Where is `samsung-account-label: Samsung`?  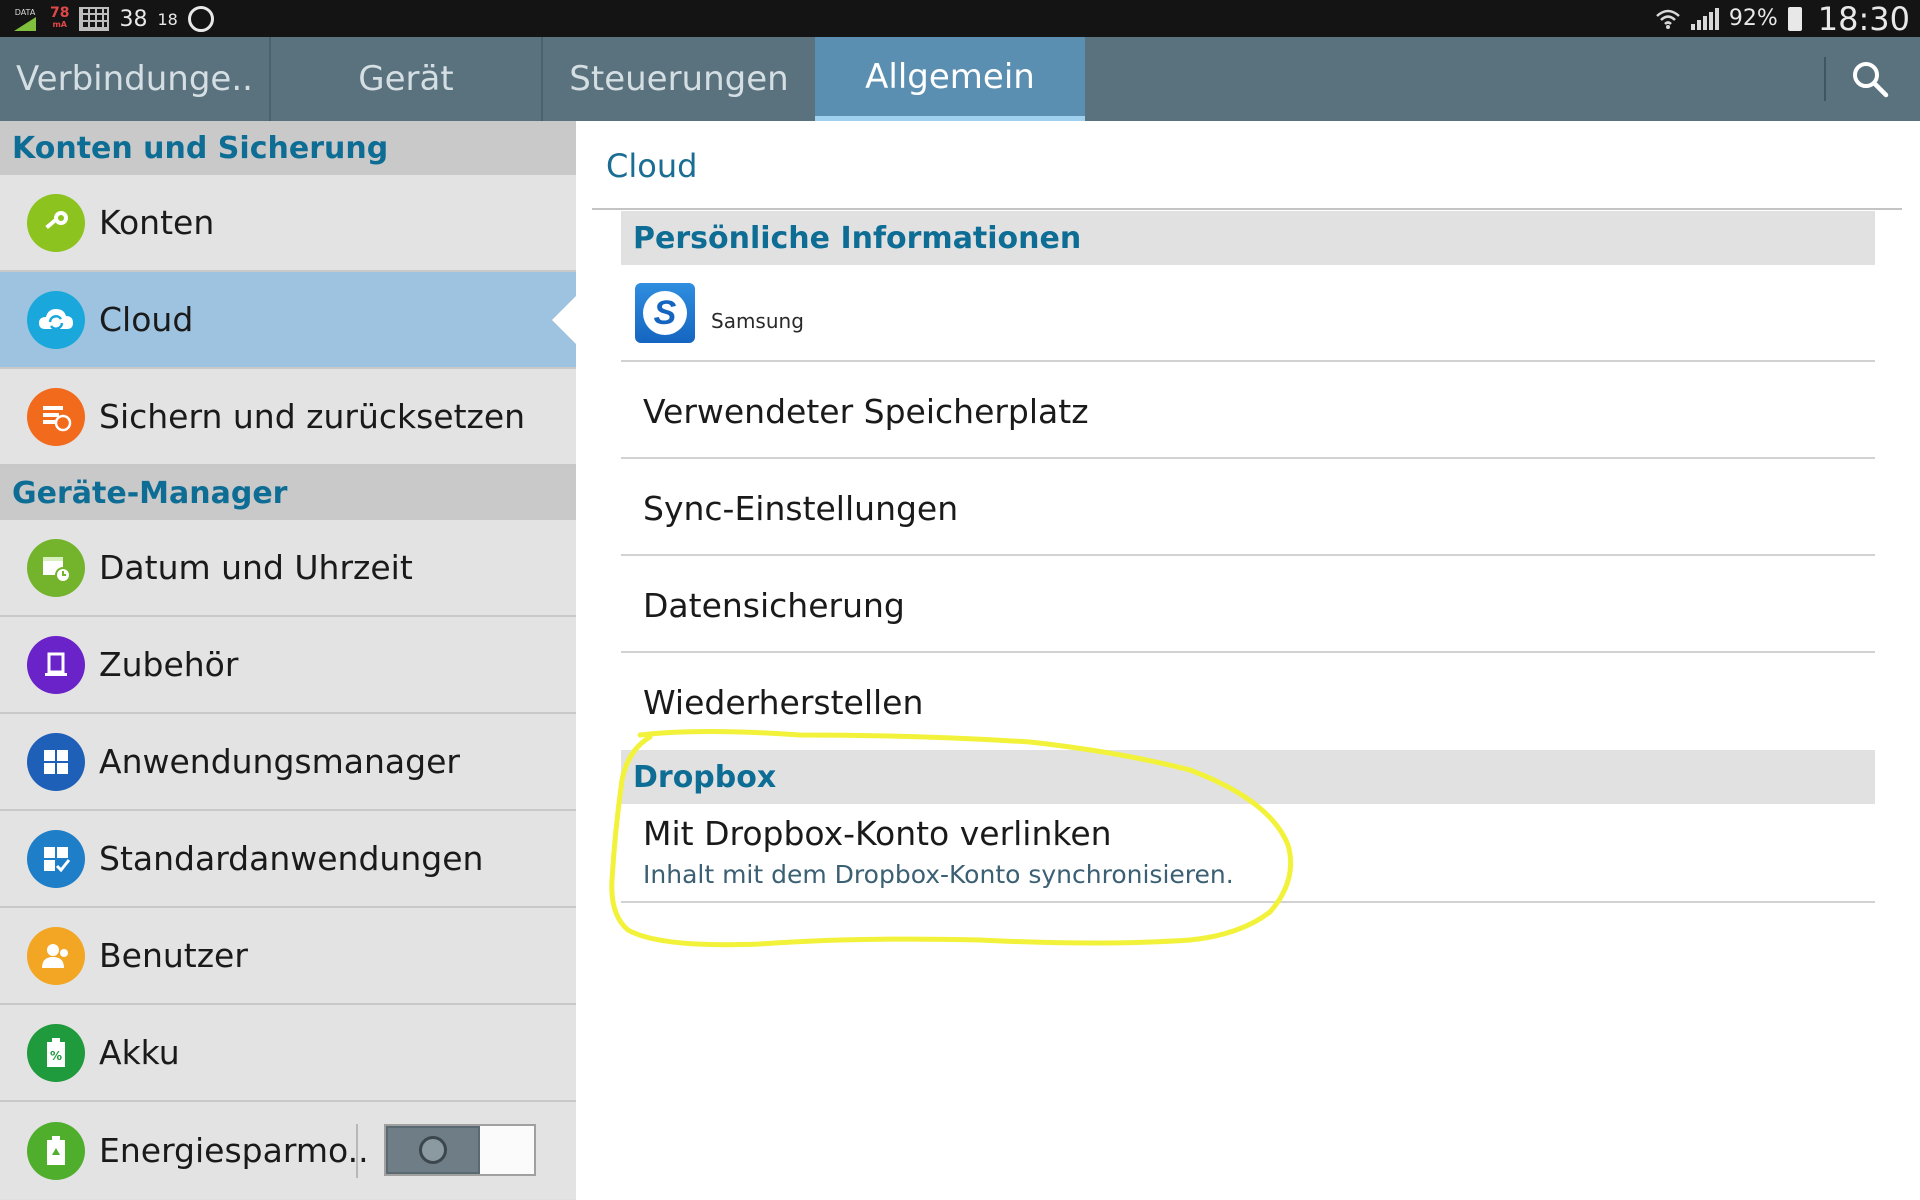
samsung-account-label: Samsung is located at coordinates (757, 321).